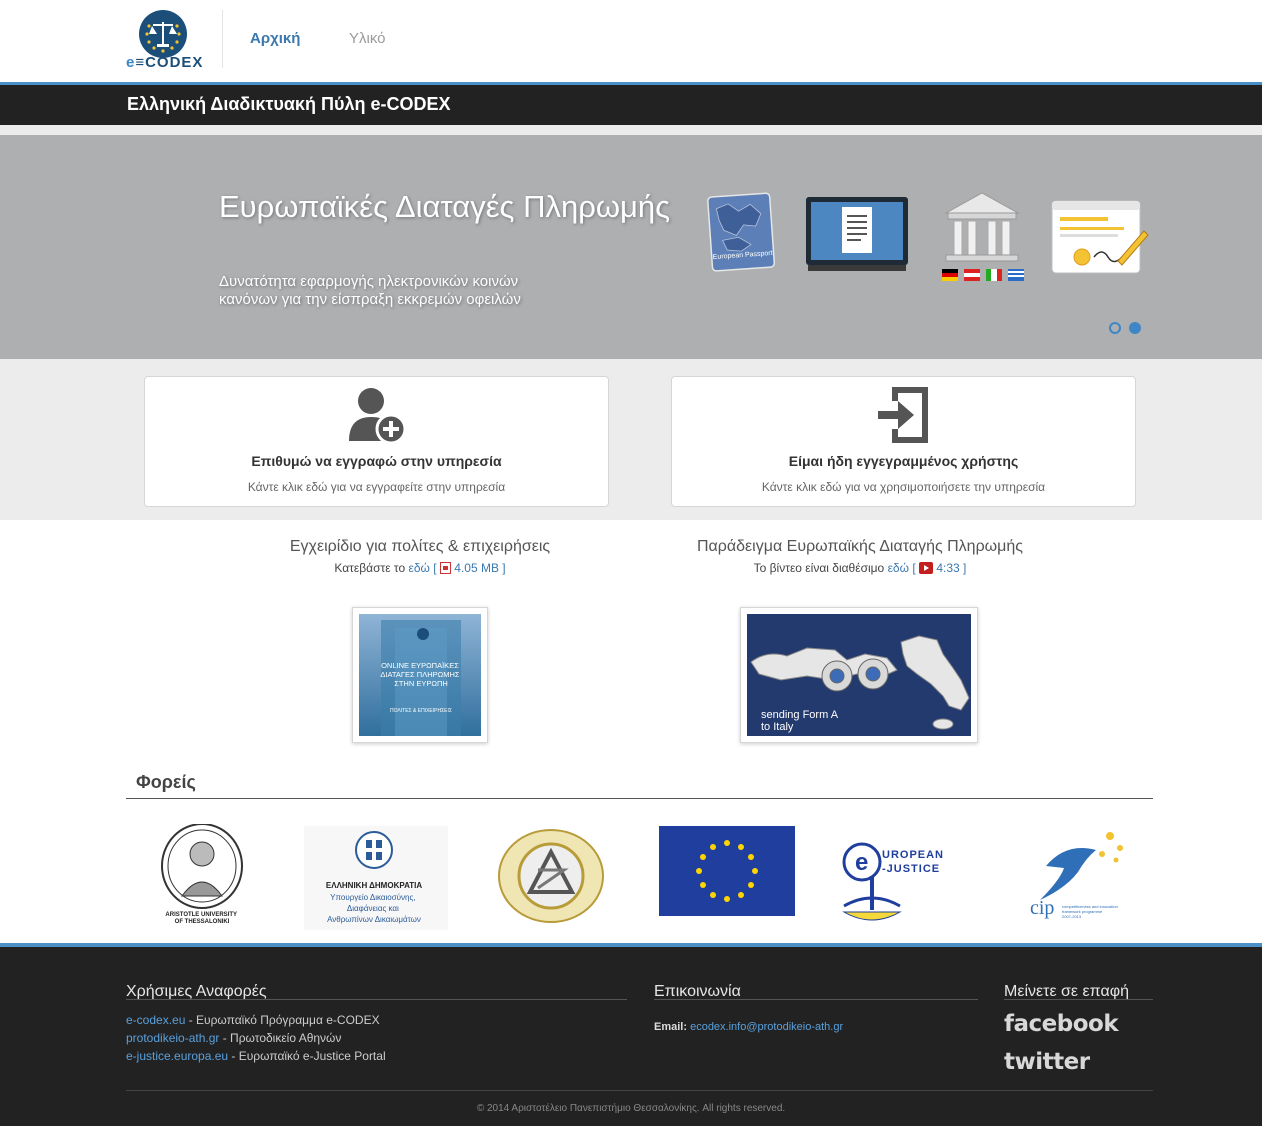  What do you see at coordinates (445, 568) in the screenshot?
I see `pdf-icon` at bounding box center [445, 568].